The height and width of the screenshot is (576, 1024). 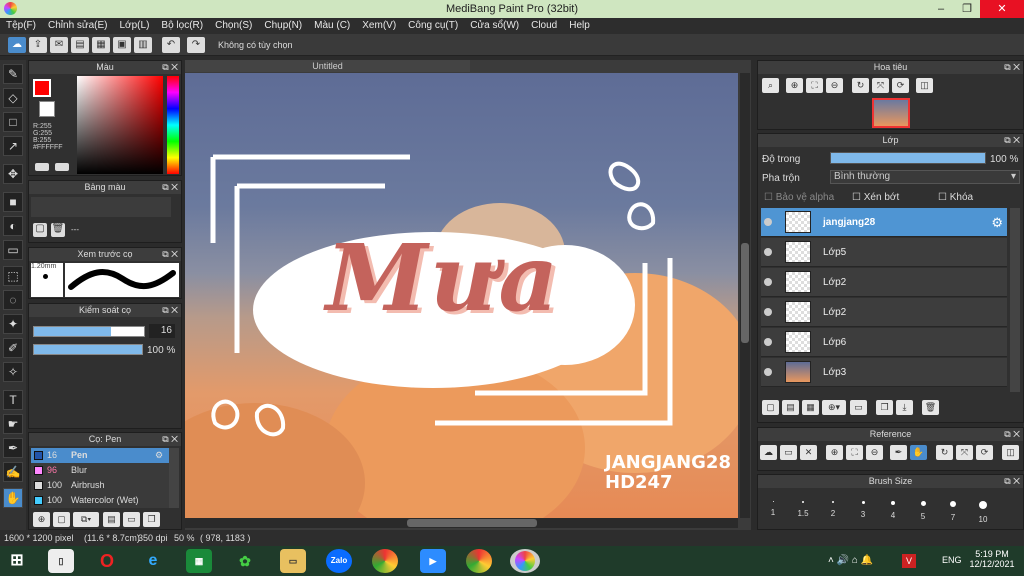 What do you see at coordinates (850, 560) in the screenshot?
I see `tray-icons: ˄ 🔊 ⌂ 🔔` at bounding box center [850, 560].